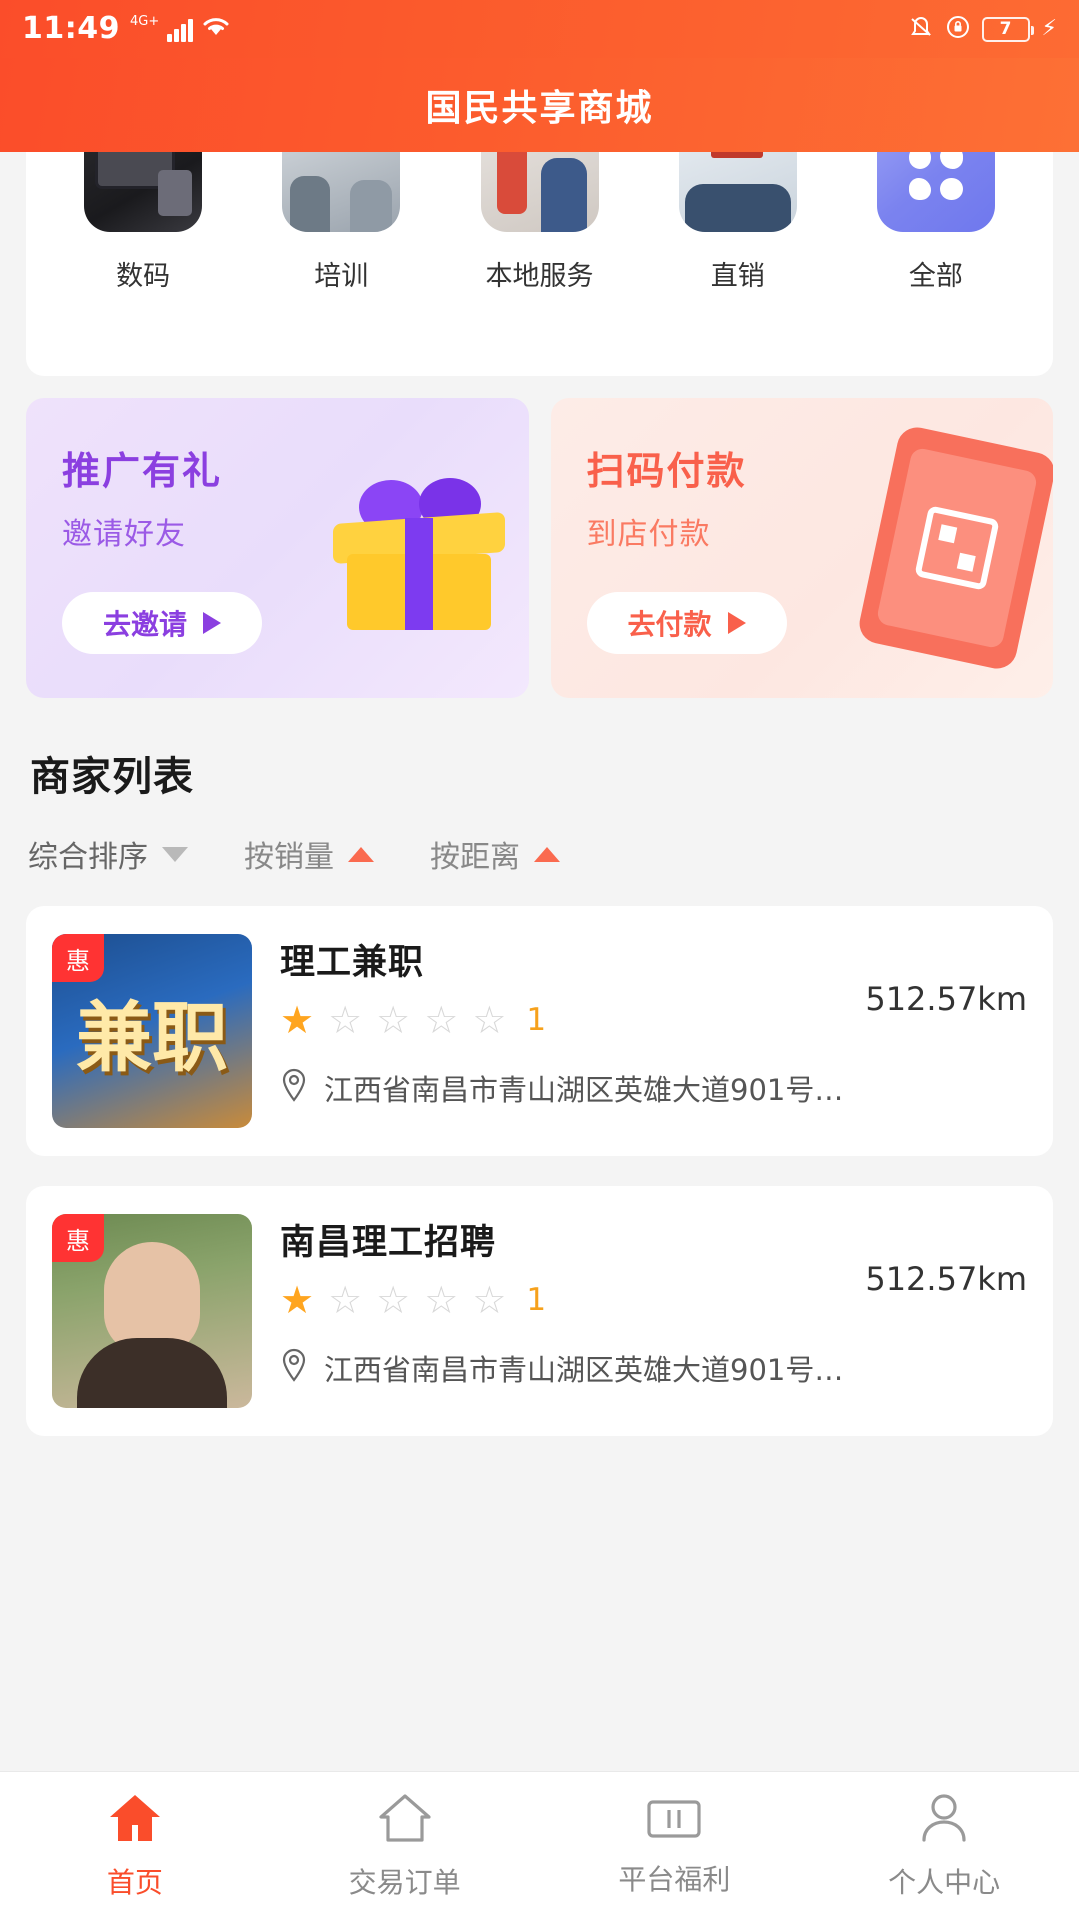  I want to click on category-label: 直销, so click(737, 276).